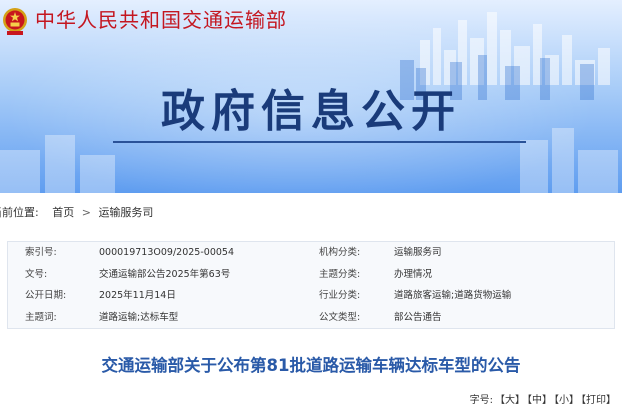  What do you see at coordinates (340, 252) in the screenshot?
I see `organization-category-label: 机构分类:` at bounding box center [340, 252].